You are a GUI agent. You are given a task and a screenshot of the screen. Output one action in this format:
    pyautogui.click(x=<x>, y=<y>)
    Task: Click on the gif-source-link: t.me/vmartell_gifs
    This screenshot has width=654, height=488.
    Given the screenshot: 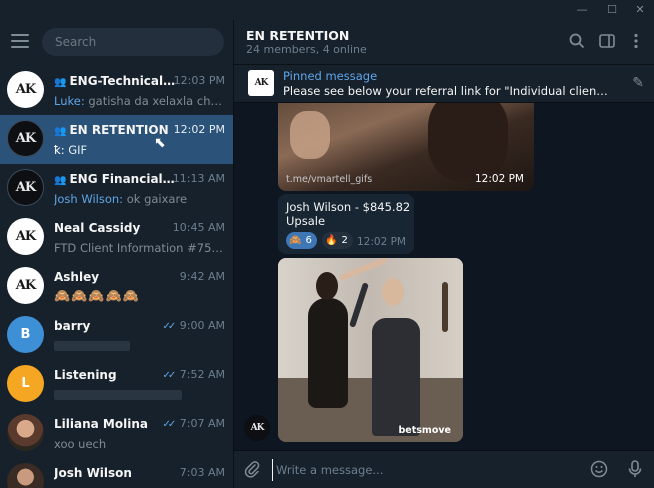 What is the action you would take?
    pyautogui.click(x=329, y=179)
    